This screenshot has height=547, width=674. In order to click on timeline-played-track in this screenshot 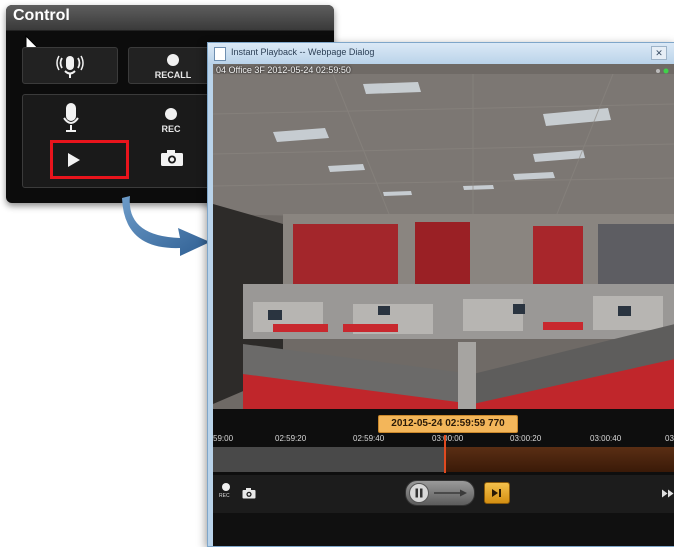, I will do `click(329, 459)`.